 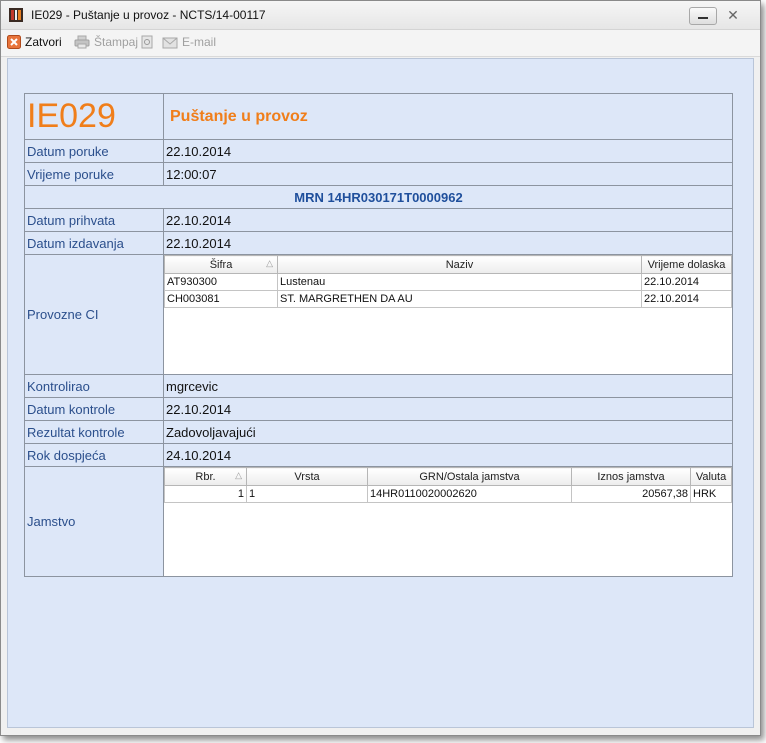 What do you see at coordinates (711, 494) in the screenshot?
I see `grid-cell: HRK` at bounding box center [711, 494].